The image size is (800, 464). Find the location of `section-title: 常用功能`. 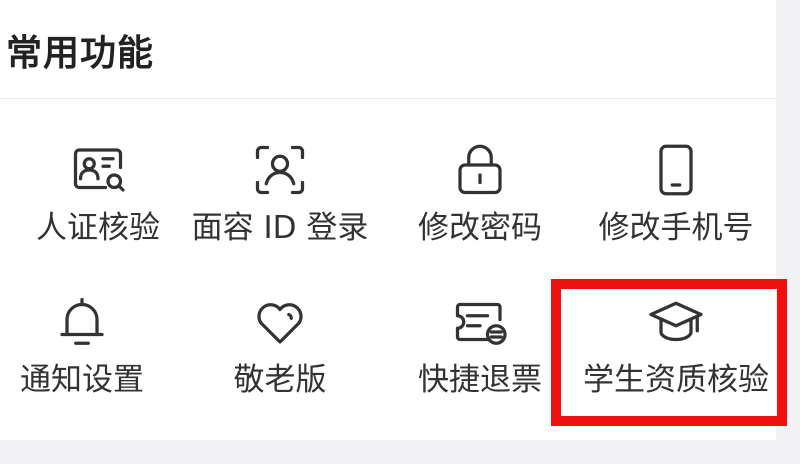

section-title: 常用功能 is located at coordinates (80, 53).